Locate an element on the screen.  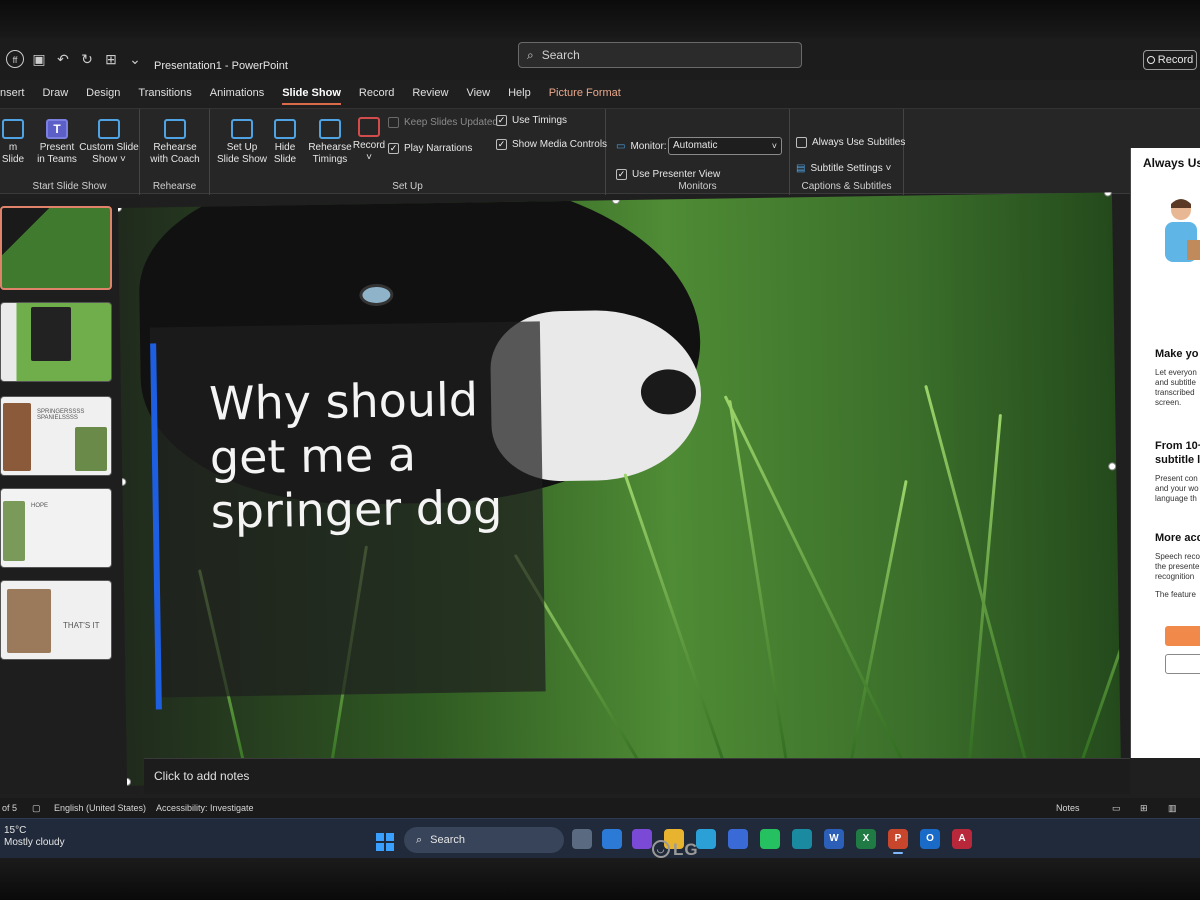
account-avatar: ff is located at coordinates (15, 59).